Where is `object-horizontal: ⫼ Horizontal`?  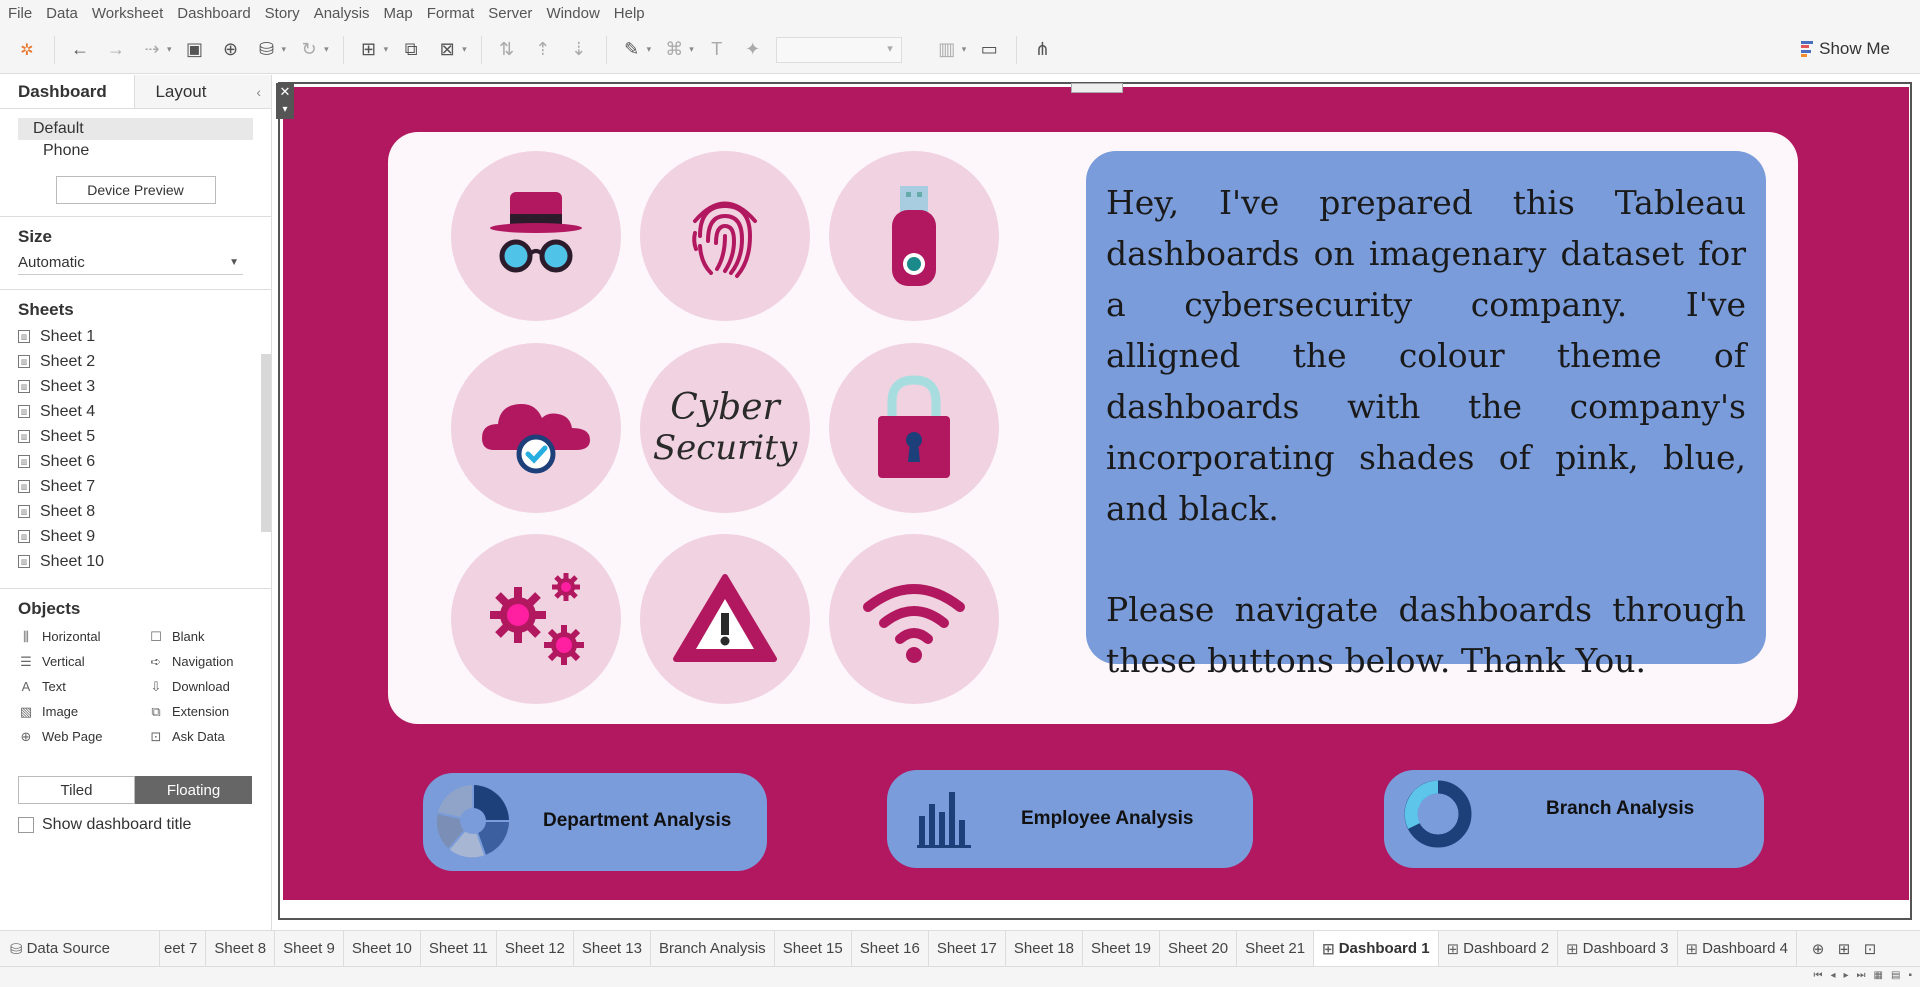
object-horizontal: ⫼ Horizontal is located at coordinates (83, 636).